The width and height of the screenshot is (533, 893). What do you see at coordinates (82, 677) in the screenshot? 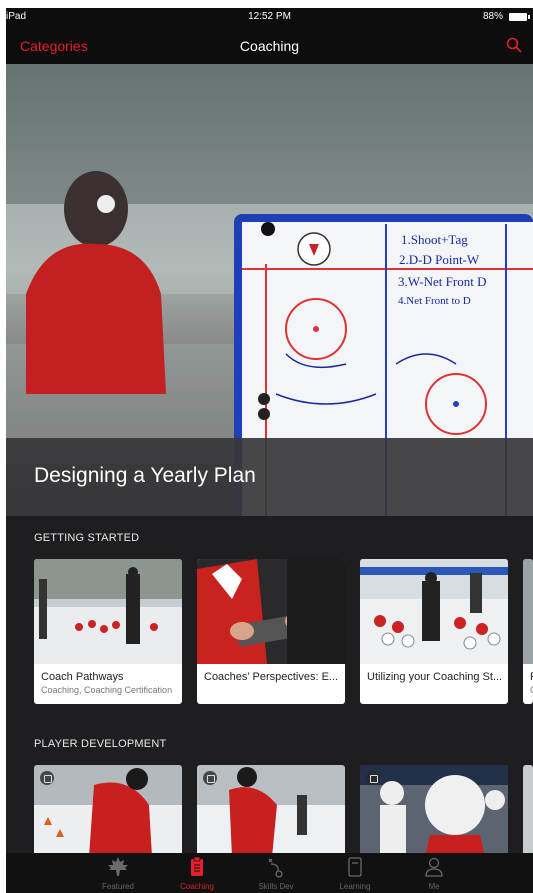
I see `card-title: Coach Pathways` at bounding box center [82, 677].